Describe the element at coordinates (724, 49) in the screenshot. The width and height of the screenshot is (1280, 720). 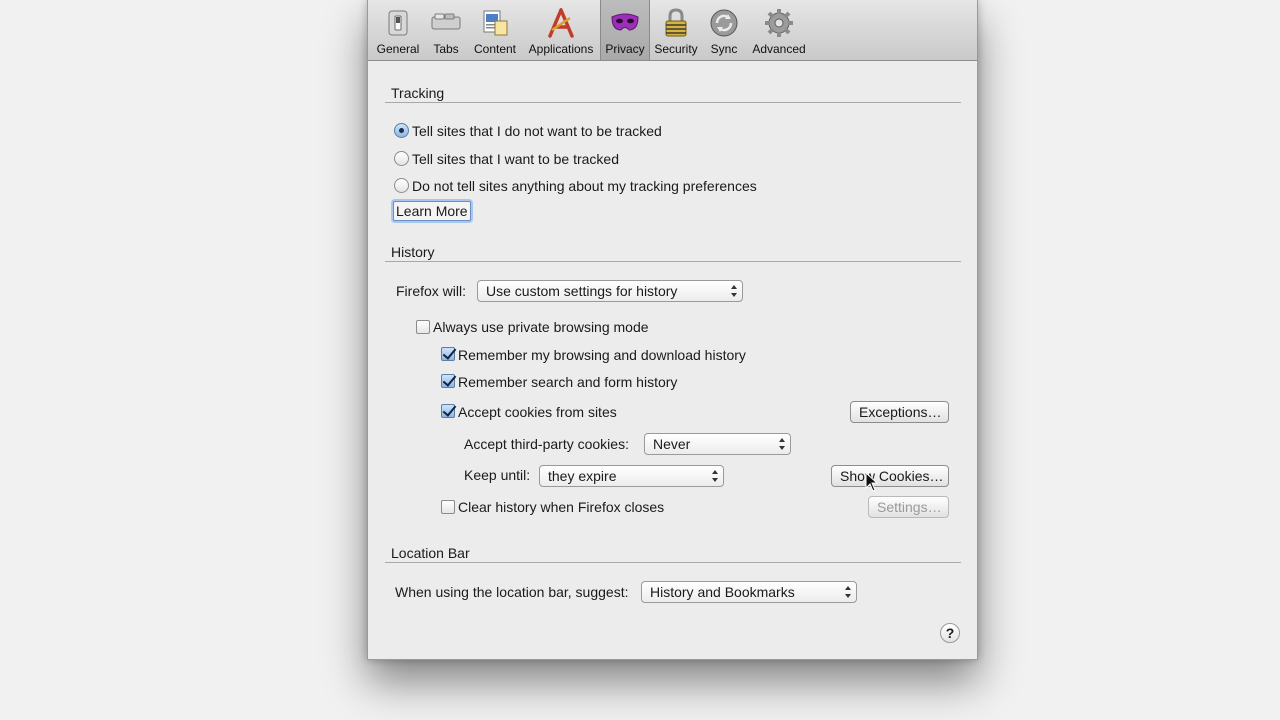
I see `tab-sync-label: Sync` at that location.